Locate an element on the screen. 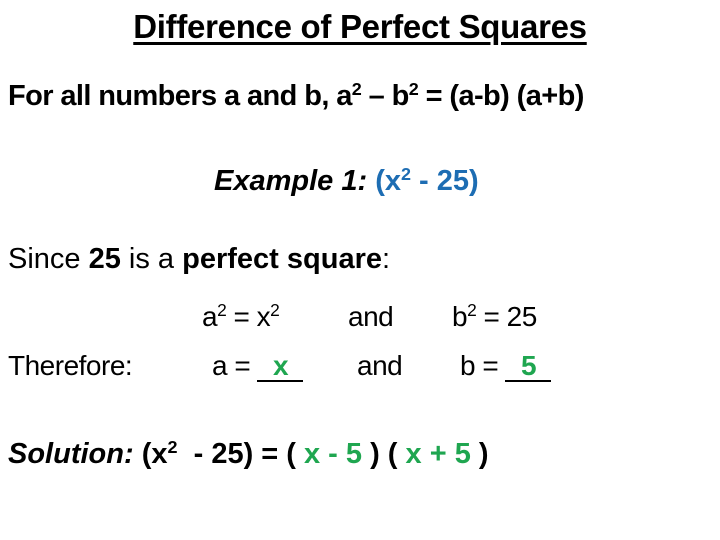 The width and height of the screenshot is (720, 540). since-text: : is located at coordinates (386, 259).